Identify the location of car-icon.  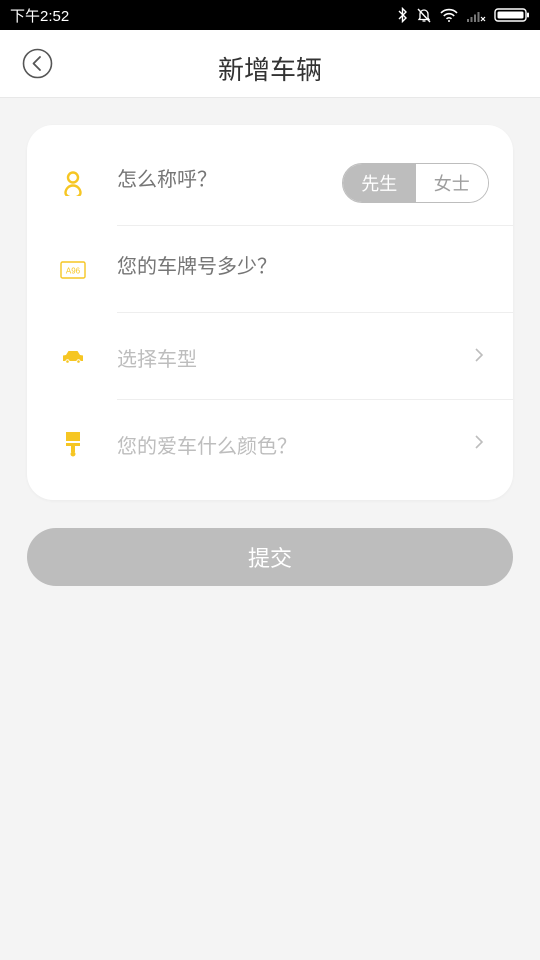
(73, 357).